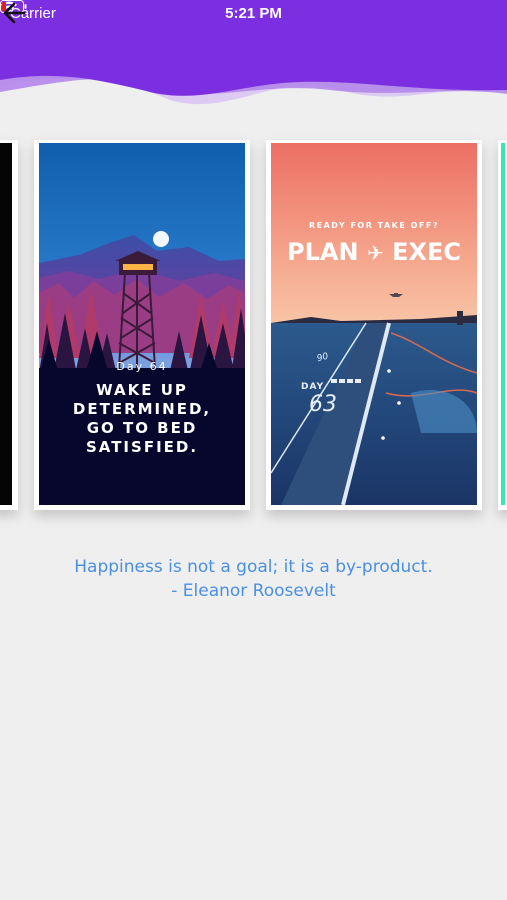 This screenshot has height=900, width=507. Describe the element at coordinates (323, 252) in the screenshot. I see `card-title-left: PLAN` at that location.